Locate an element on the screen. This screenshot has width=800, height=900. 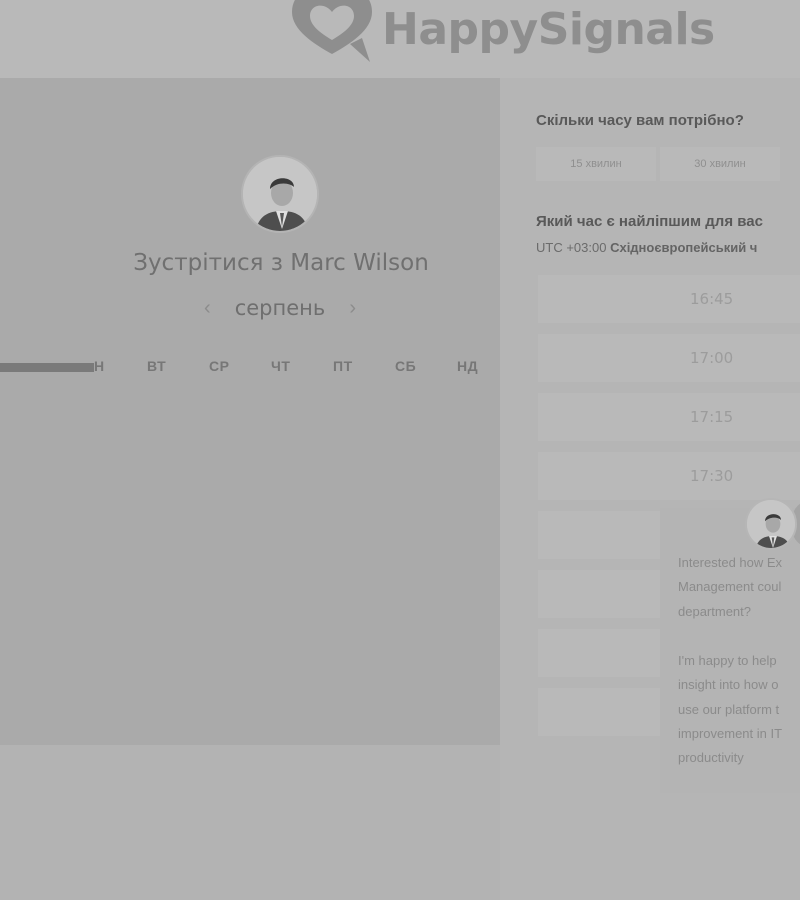
month-nav: ‹ серпень › is located at coordinates (280, 308).